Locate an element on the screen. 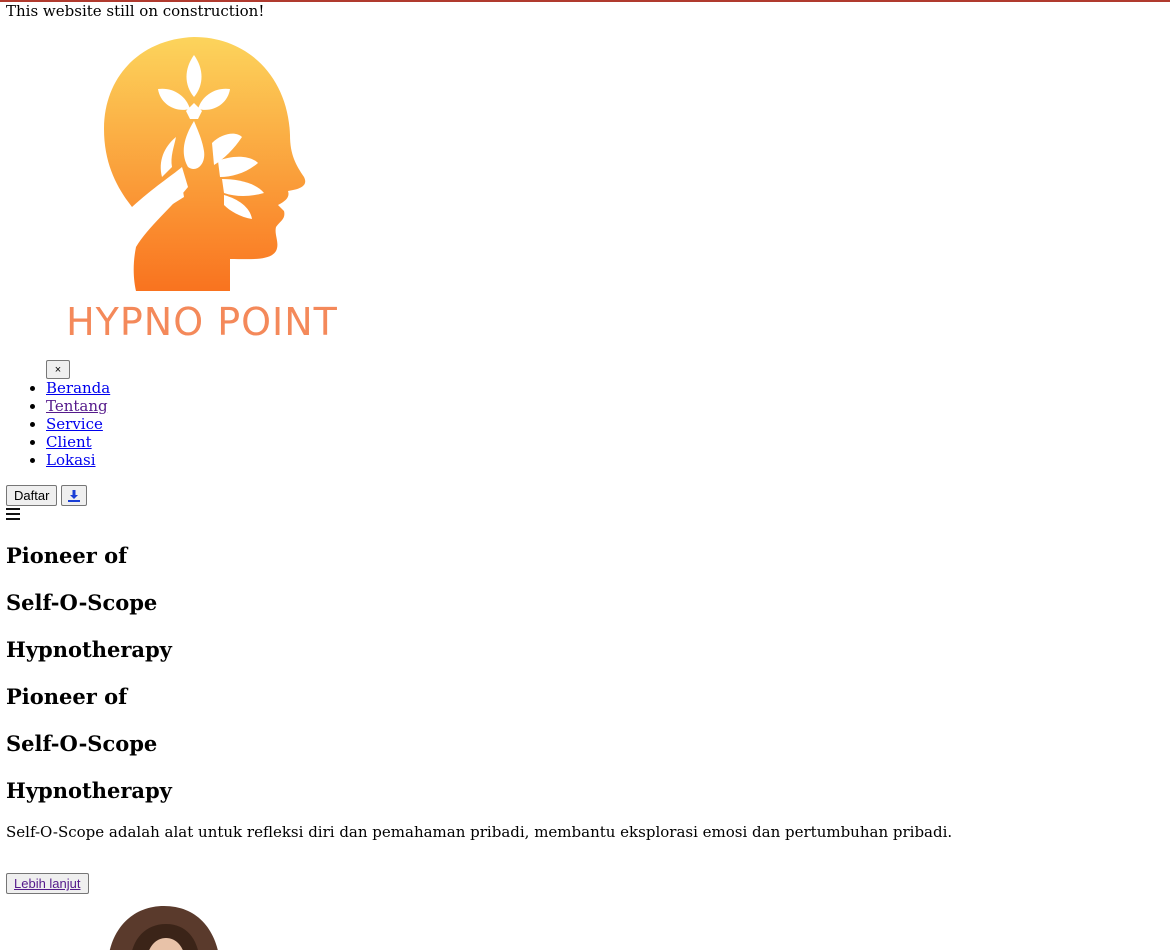  download-button is located at coordinates (74, 495).